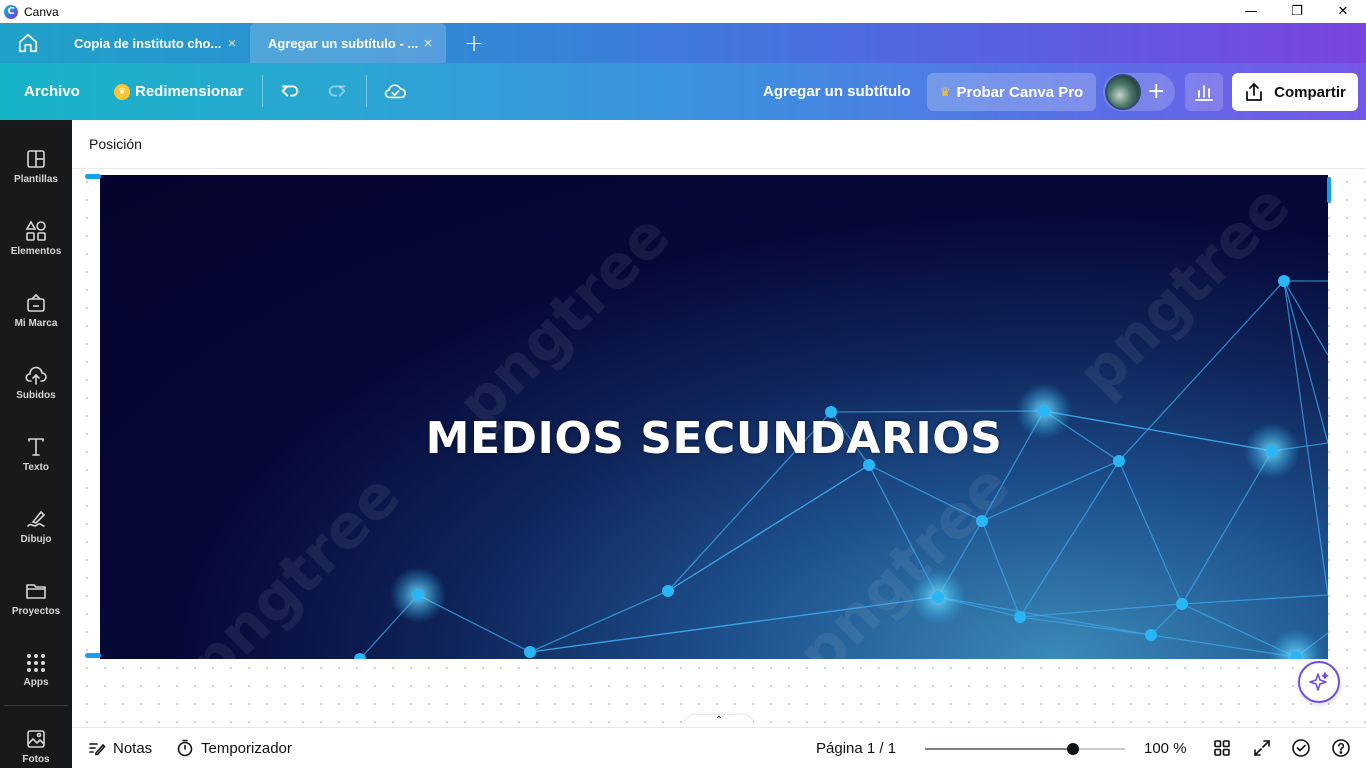  I want to click on grid-view-button, so click(1222, 748).